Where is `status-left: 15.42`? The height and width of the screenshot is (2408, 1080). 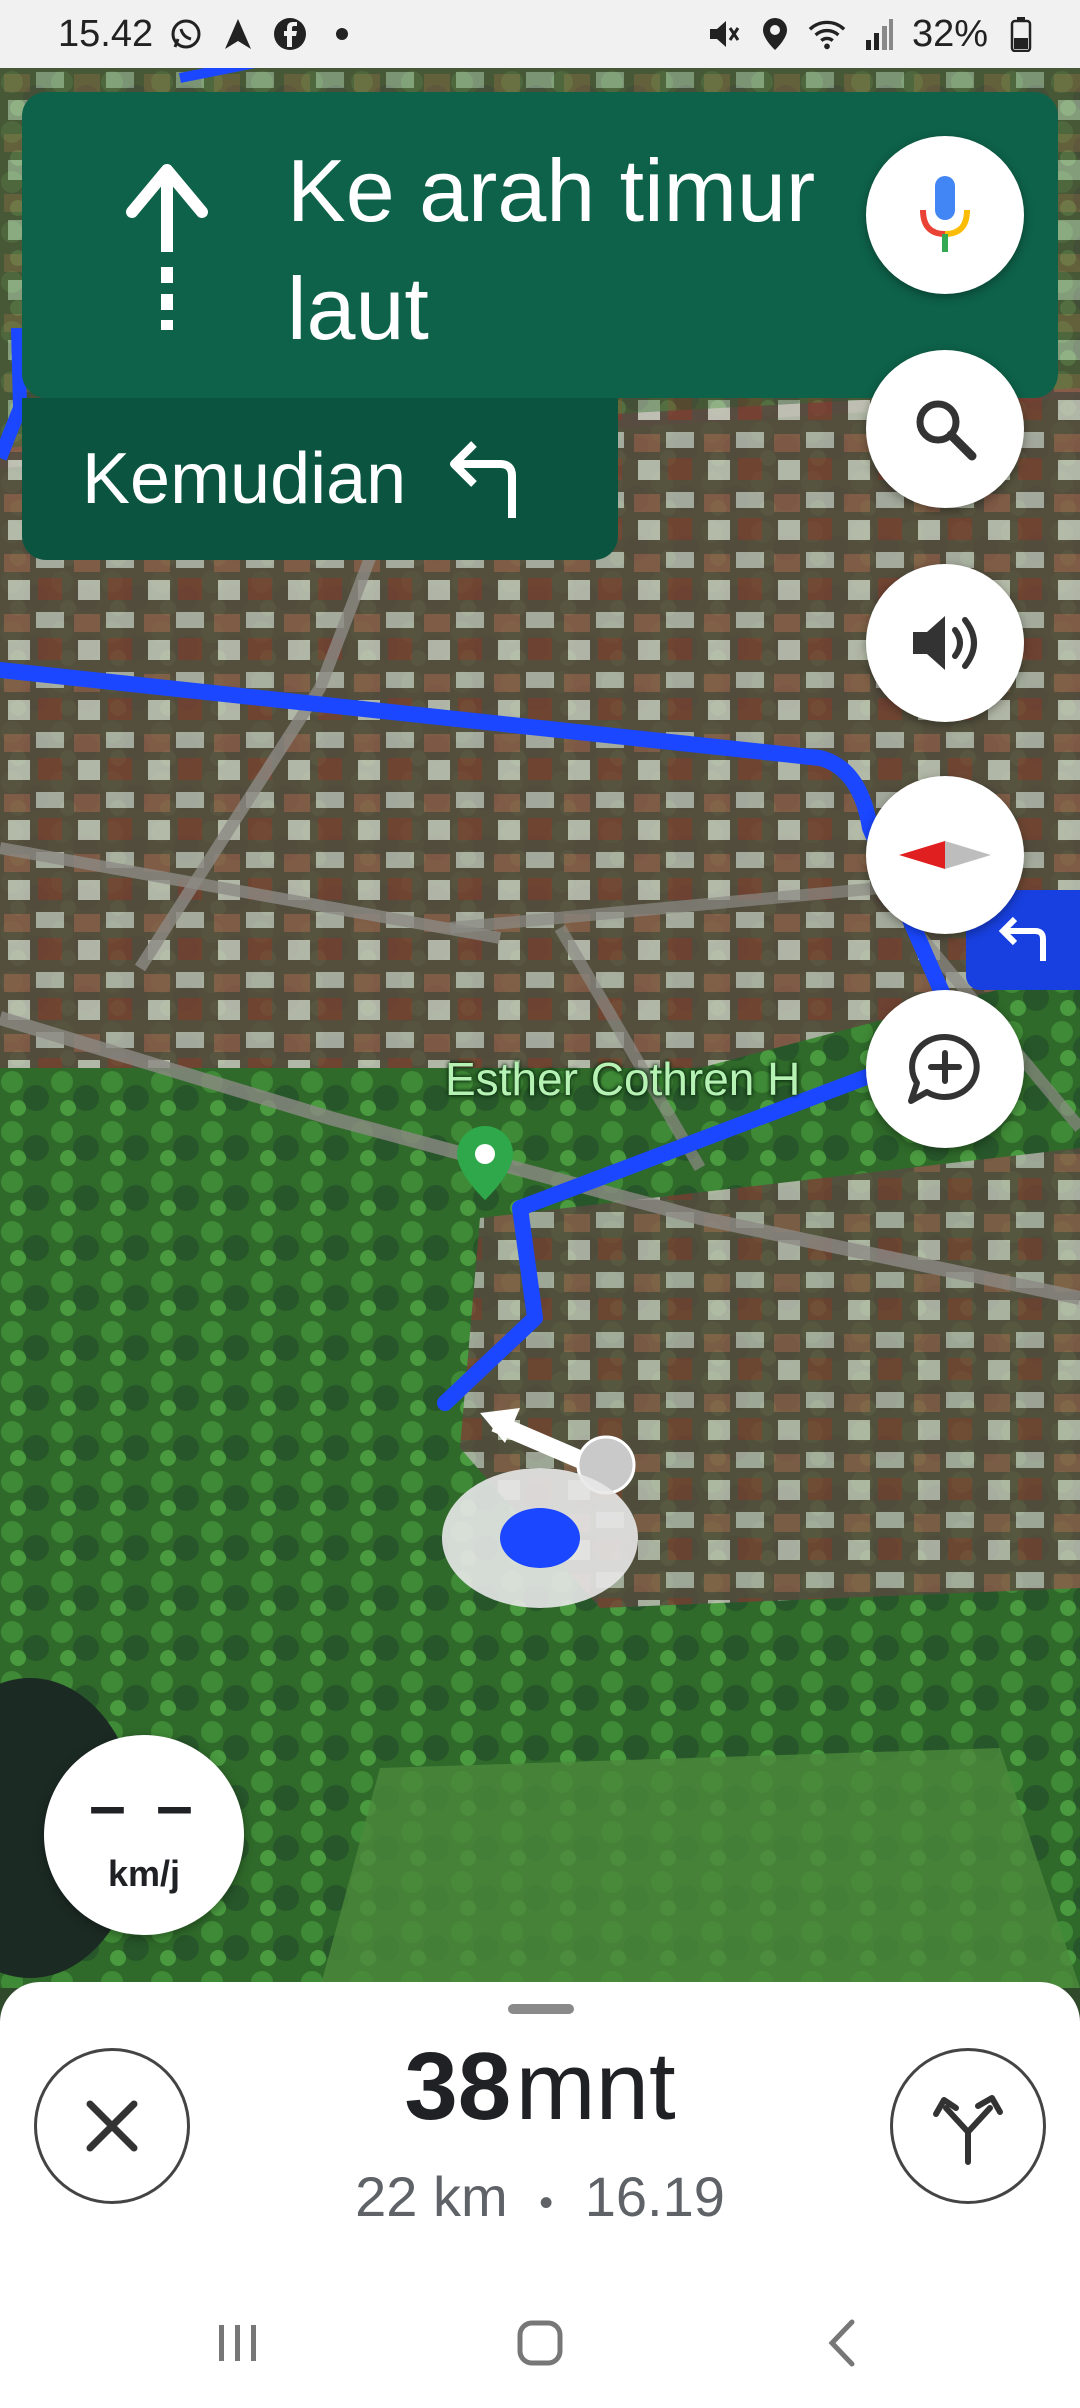
status-left: 15.42 is located at coordinates (209, 34).